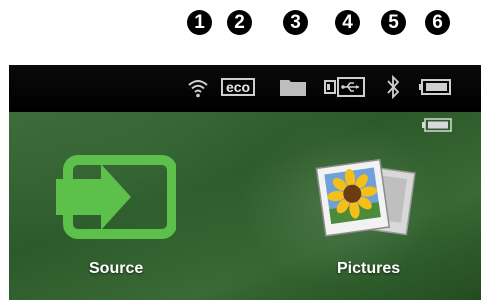 This screenshot has height=300, width=481. Describe the element at coordinates (199, 22) in the screenshot. I see `callout-1: 1` at that location.